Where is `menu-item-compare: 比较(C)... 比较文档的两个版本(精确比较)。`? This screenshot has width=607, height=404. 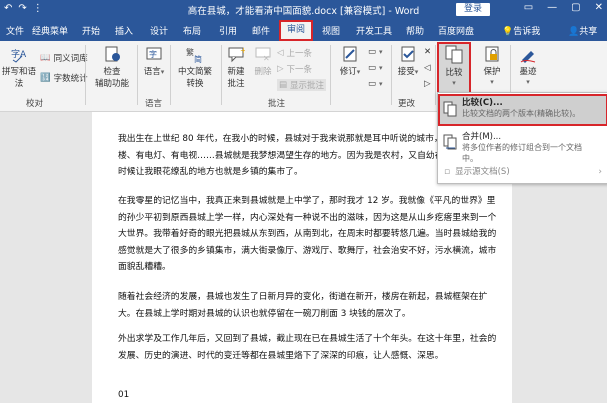 menu-item-compare: 比较(C)... 比较文档的两个版本(精确比较)。 is located at coordinates (522, 110).